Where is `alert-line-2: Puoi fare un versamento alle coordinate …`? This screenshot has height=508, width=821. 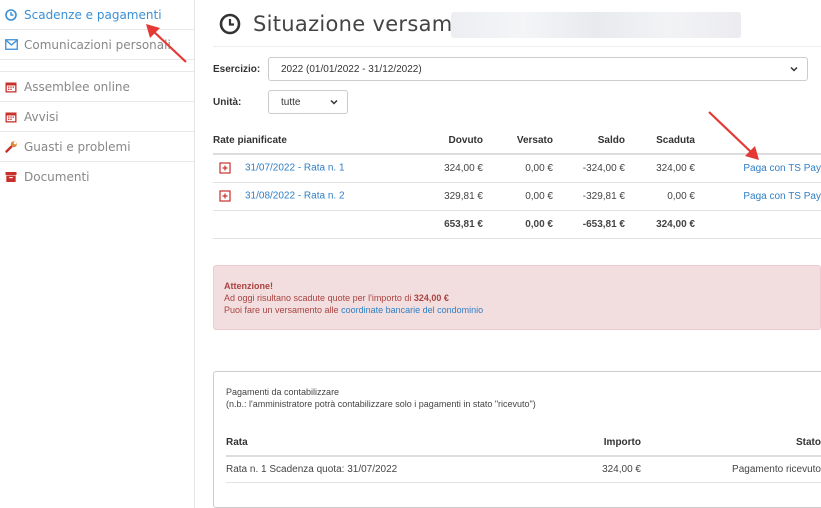
alert-line-2: Puoi fare un versamento alle coordinate … is located at coordinates (354, 310).